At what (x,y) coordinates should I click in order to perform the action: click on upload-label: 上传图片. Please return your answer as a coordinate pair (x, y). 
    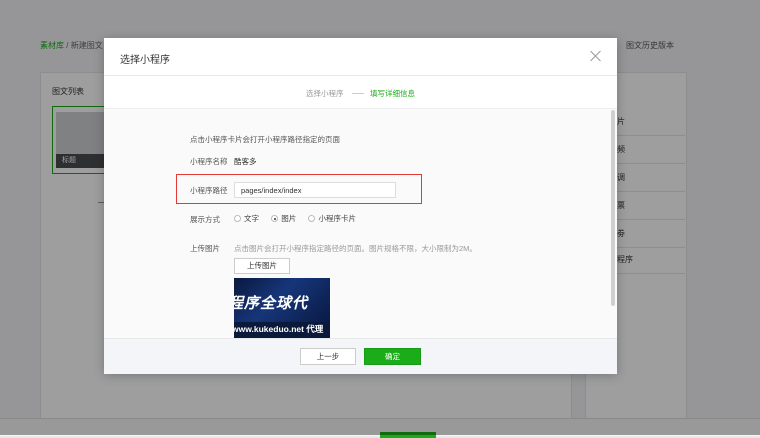
    Looking at the image, I should click on (205, 248).